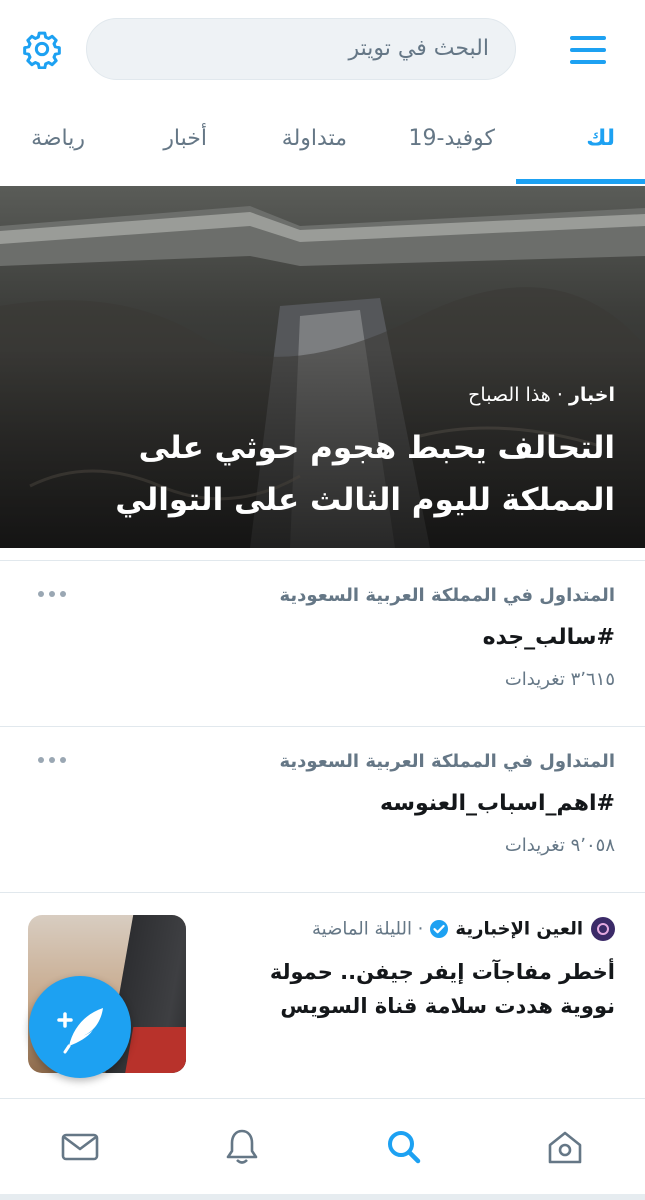 The height and width of the screenshot is (1200, 645). Describe the element at coordinates (58, 138) in the screenshot. I see `tab-sports: رياضة` at that location.